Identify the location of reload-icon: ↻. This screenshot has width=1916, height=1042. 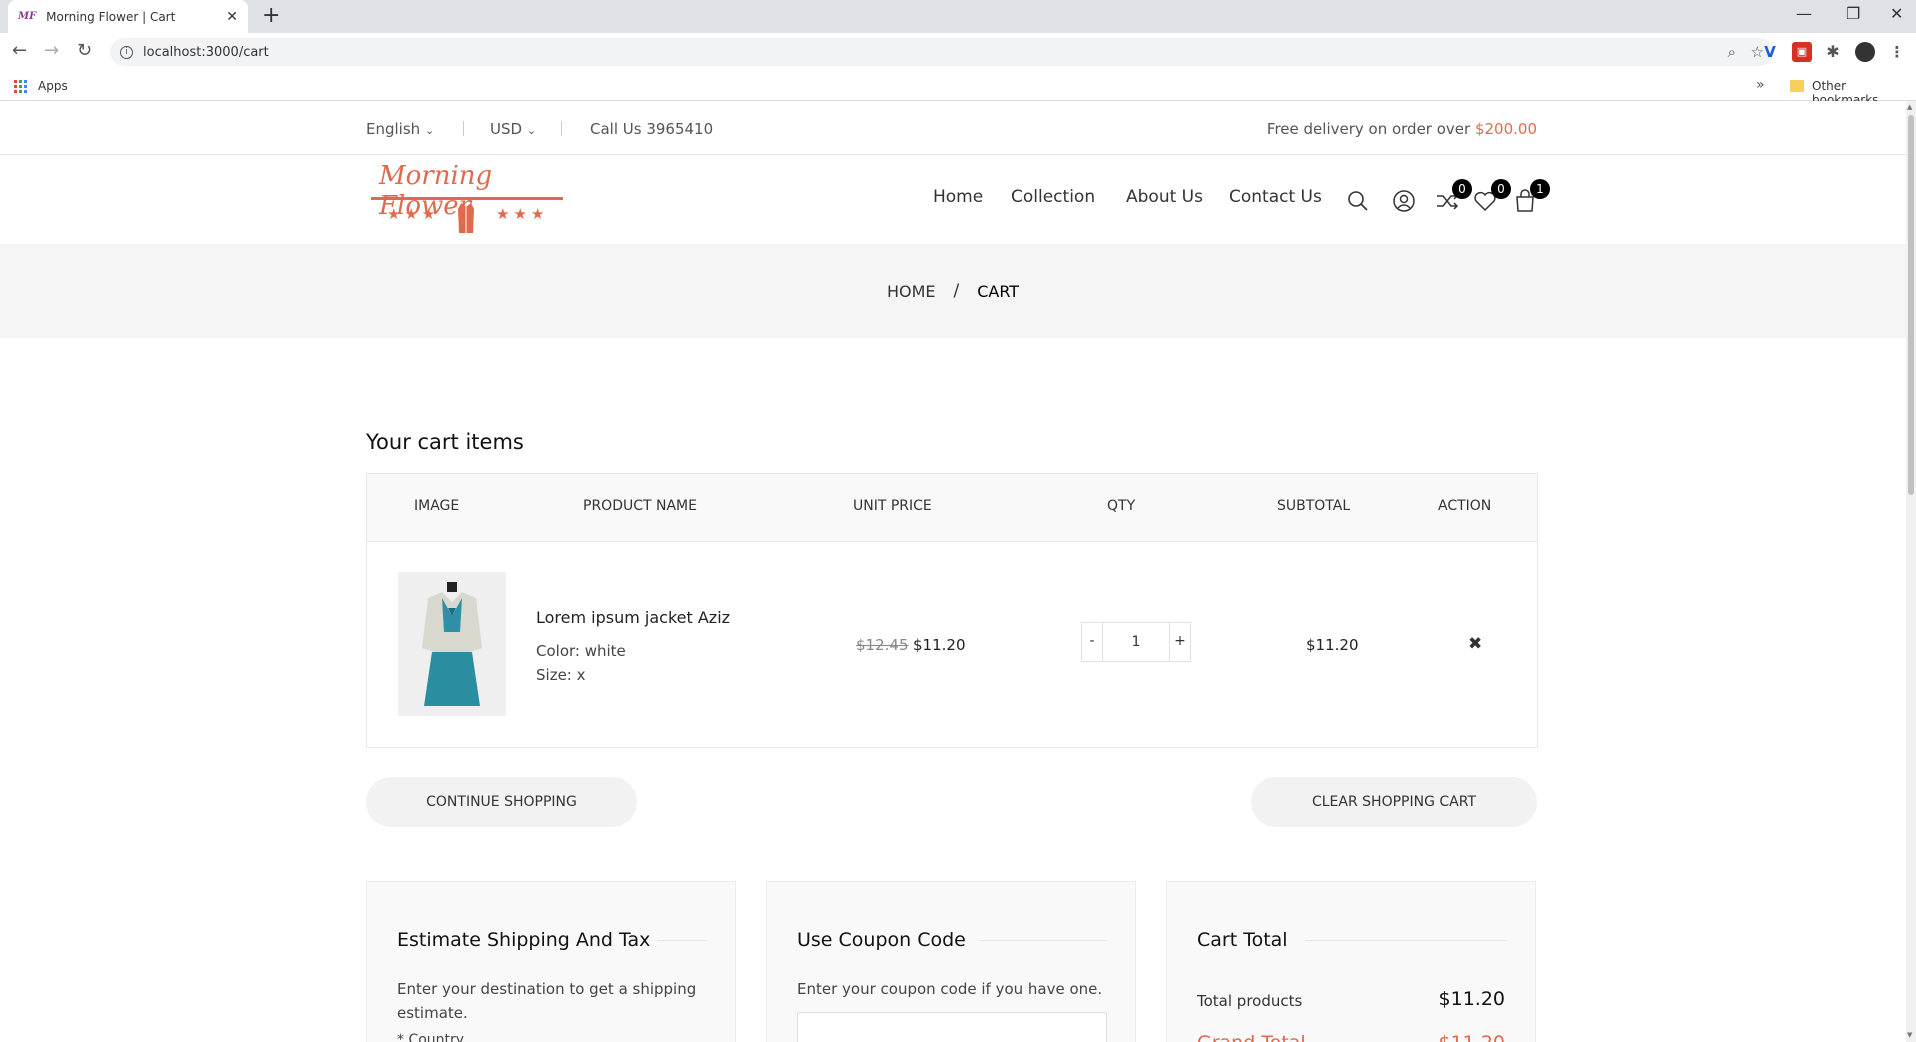
(84, 51).